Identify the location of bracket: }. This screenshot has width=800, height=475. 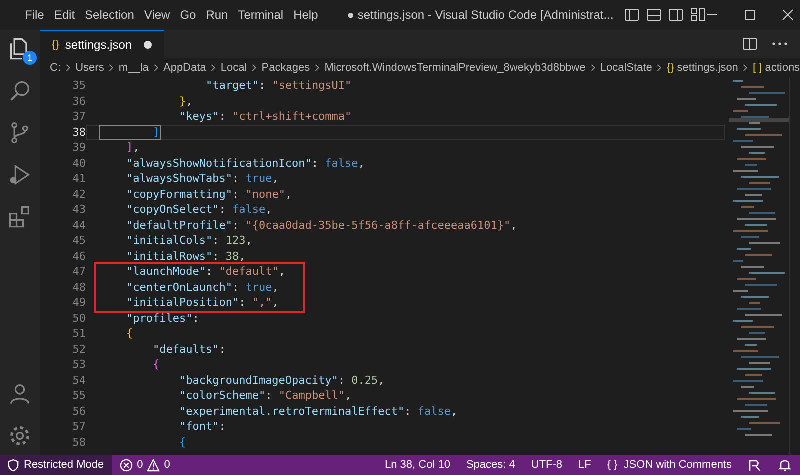
(182, 101).